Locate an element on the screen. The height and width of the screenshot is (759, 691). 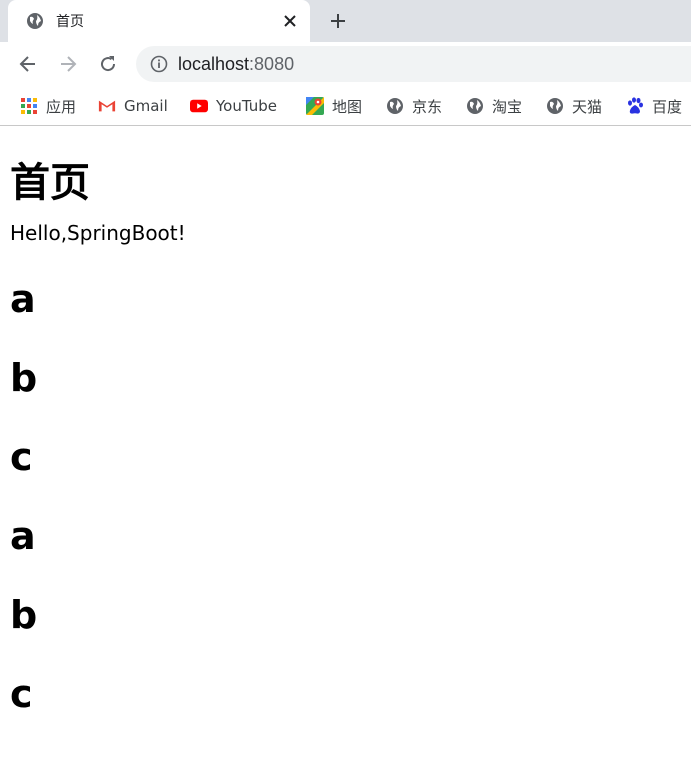
bookmark-label: 淘宝 is located at coordinates (507, 106).